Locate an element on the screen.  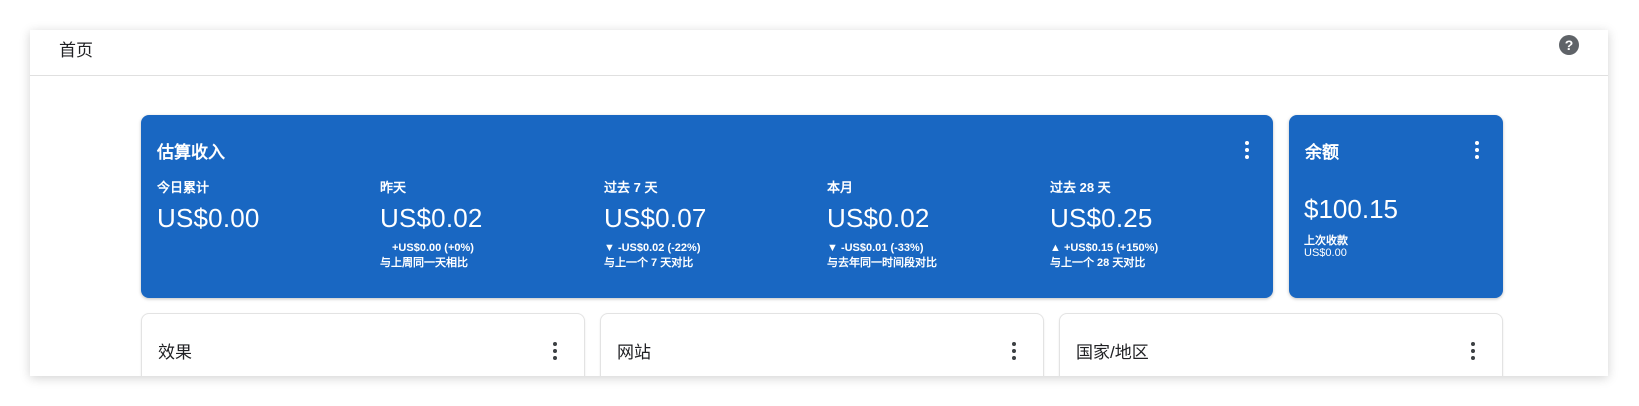
top-bar: 首页 ? is located at coordinates (819, 53).